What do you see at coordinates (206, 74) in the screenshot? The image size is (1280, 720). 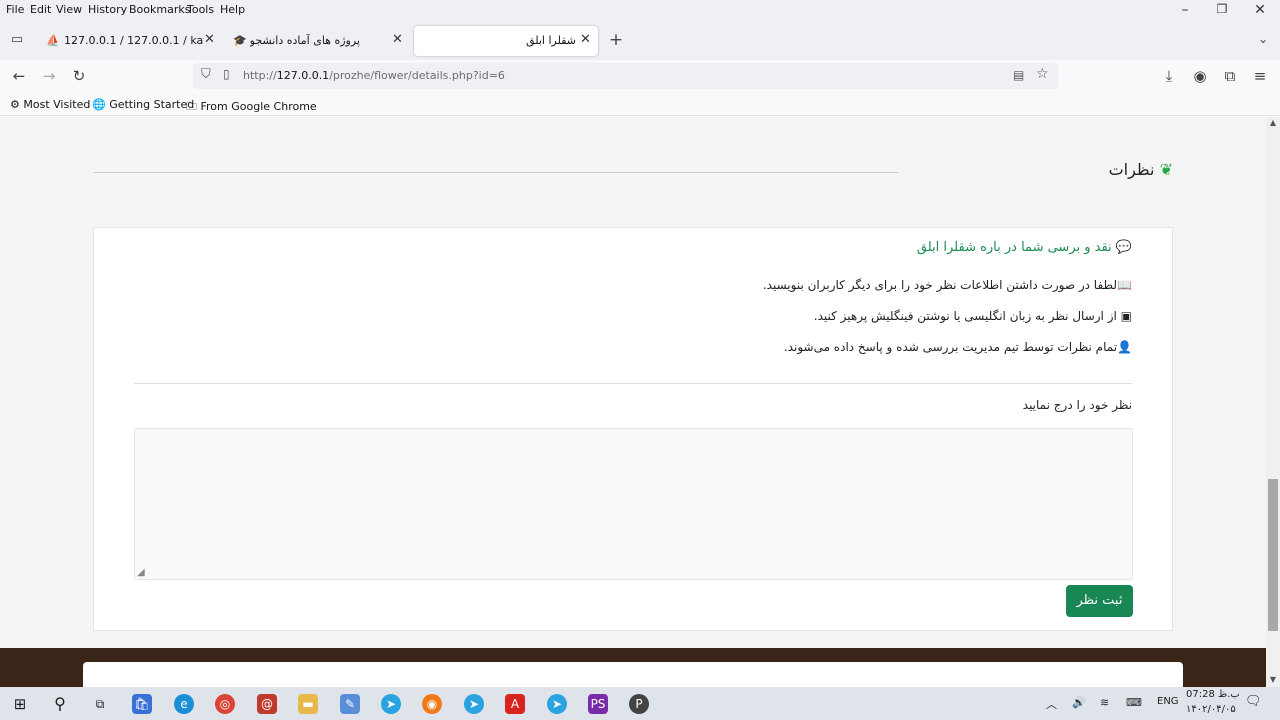 I see `shield-icon: ⛉` at bounding box center [206, 74].